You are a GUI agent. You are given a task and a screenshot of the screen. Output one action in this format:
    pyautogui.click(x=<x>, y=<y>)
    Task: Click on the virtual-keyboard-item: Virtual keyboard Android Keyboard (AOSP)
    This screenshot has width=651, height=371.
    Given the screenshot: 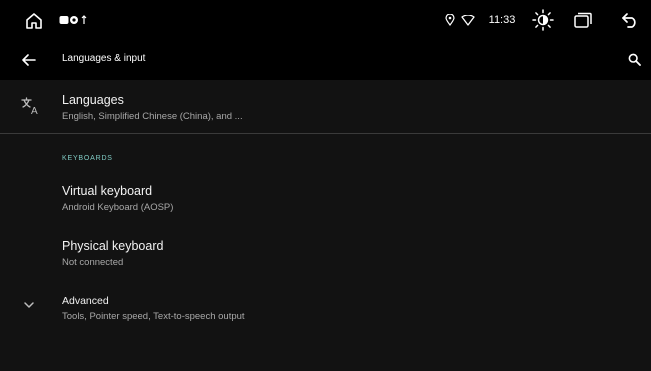 What is the action you would take?
    pyautogui.click(x=325, y=199)
    